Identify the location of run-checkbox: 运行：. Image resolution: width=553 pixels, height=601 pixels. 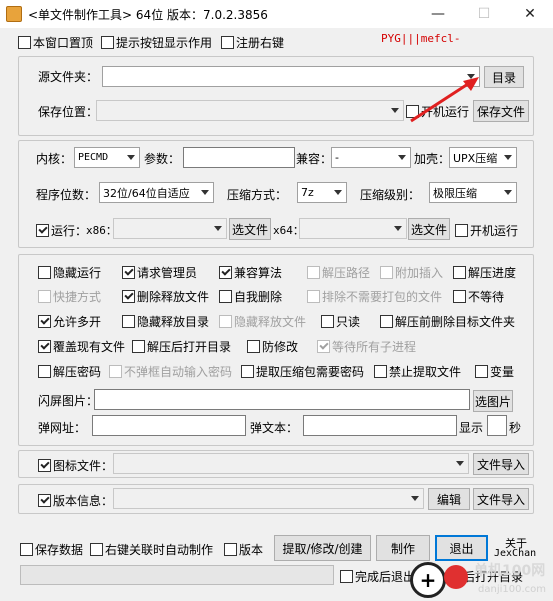
(61, 230).